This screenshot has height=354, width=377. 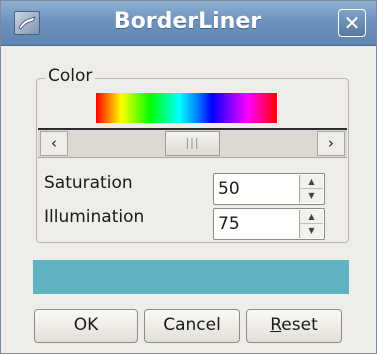 What do you see at coordinates (70, 76) in the screenshot?
I see `color-group-label: Color` at bounding box center [70, 76].